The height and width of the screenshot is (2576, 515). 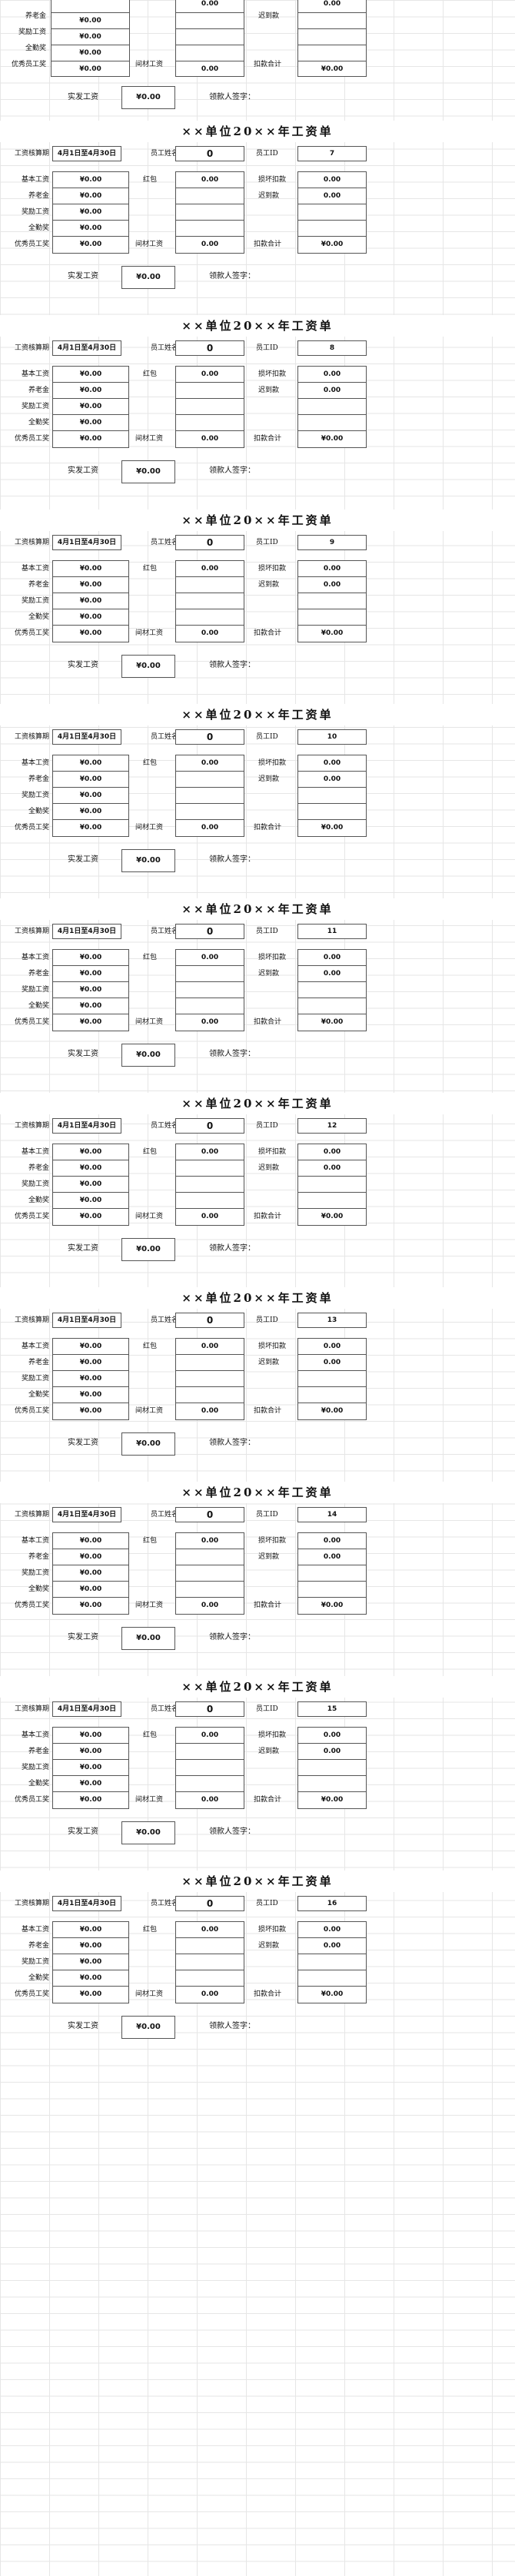 I want to click on employee-id-value: 9, so click(x=332, y=542).